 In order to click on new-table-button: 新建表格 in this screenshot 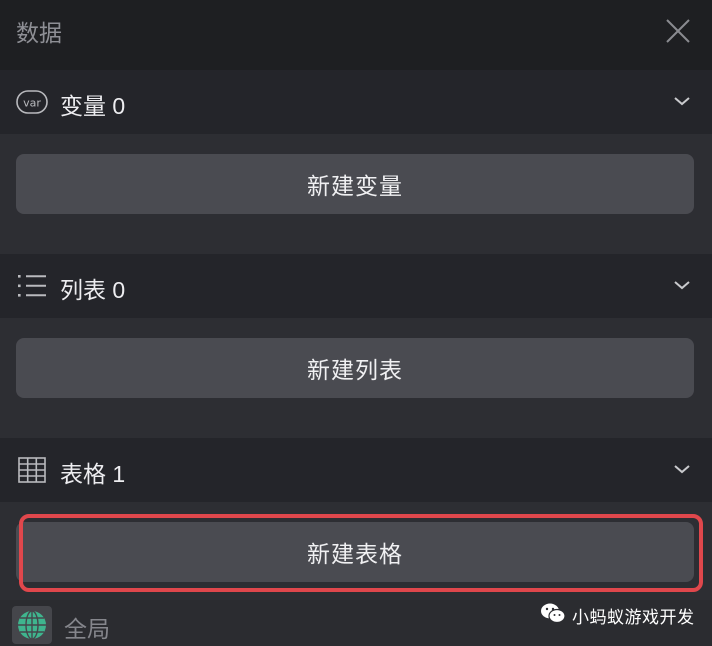, I will do `click(355, 552)`.